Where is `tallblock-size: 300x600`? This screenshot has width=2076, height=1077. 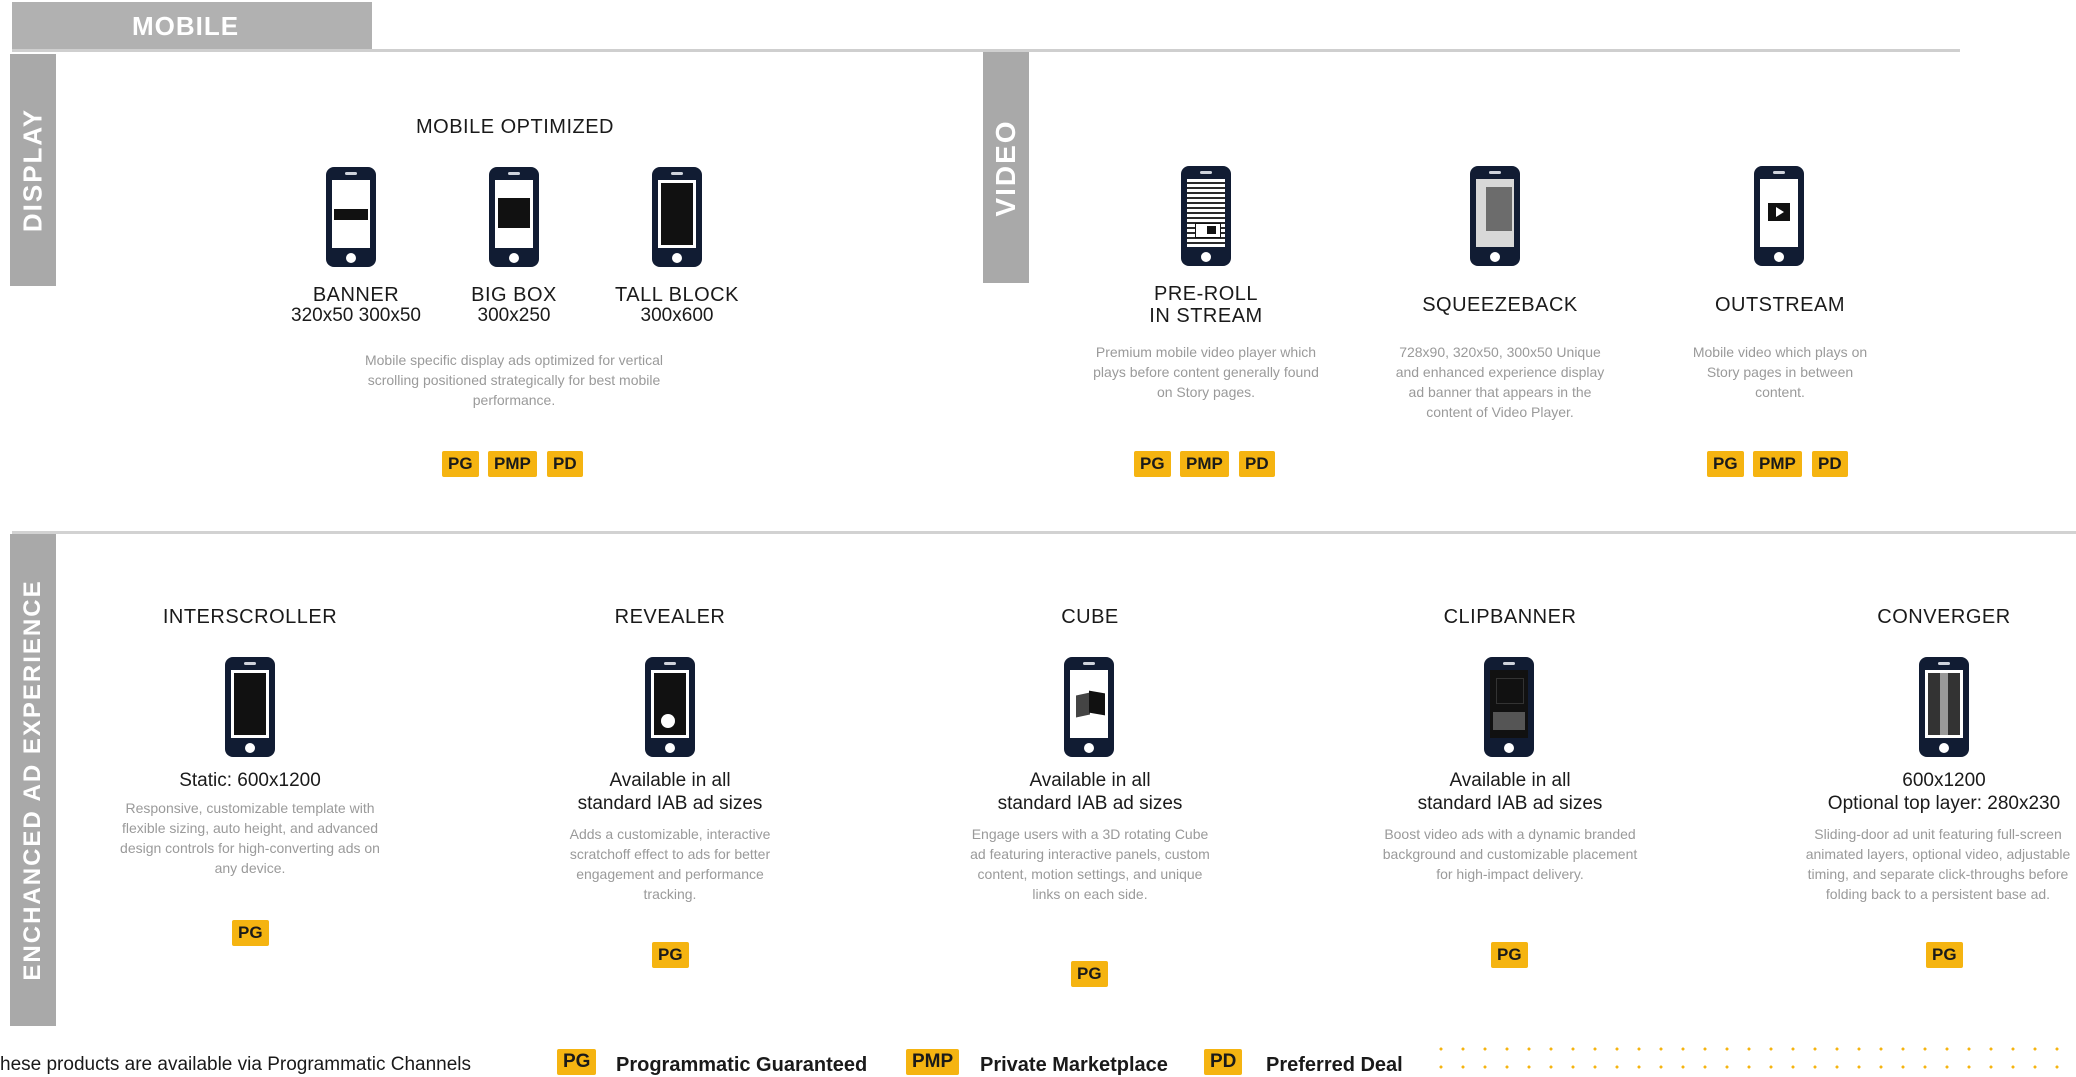 tallblock-size: 300x600 is located at coordinates (677, 315).